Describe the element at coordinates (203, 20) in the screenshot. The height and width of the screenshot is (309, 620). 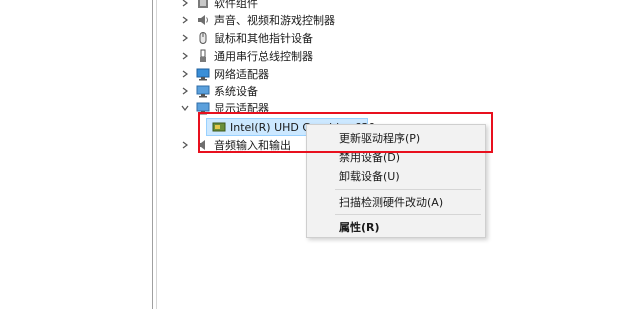
I see `speaker-icon` at that location.